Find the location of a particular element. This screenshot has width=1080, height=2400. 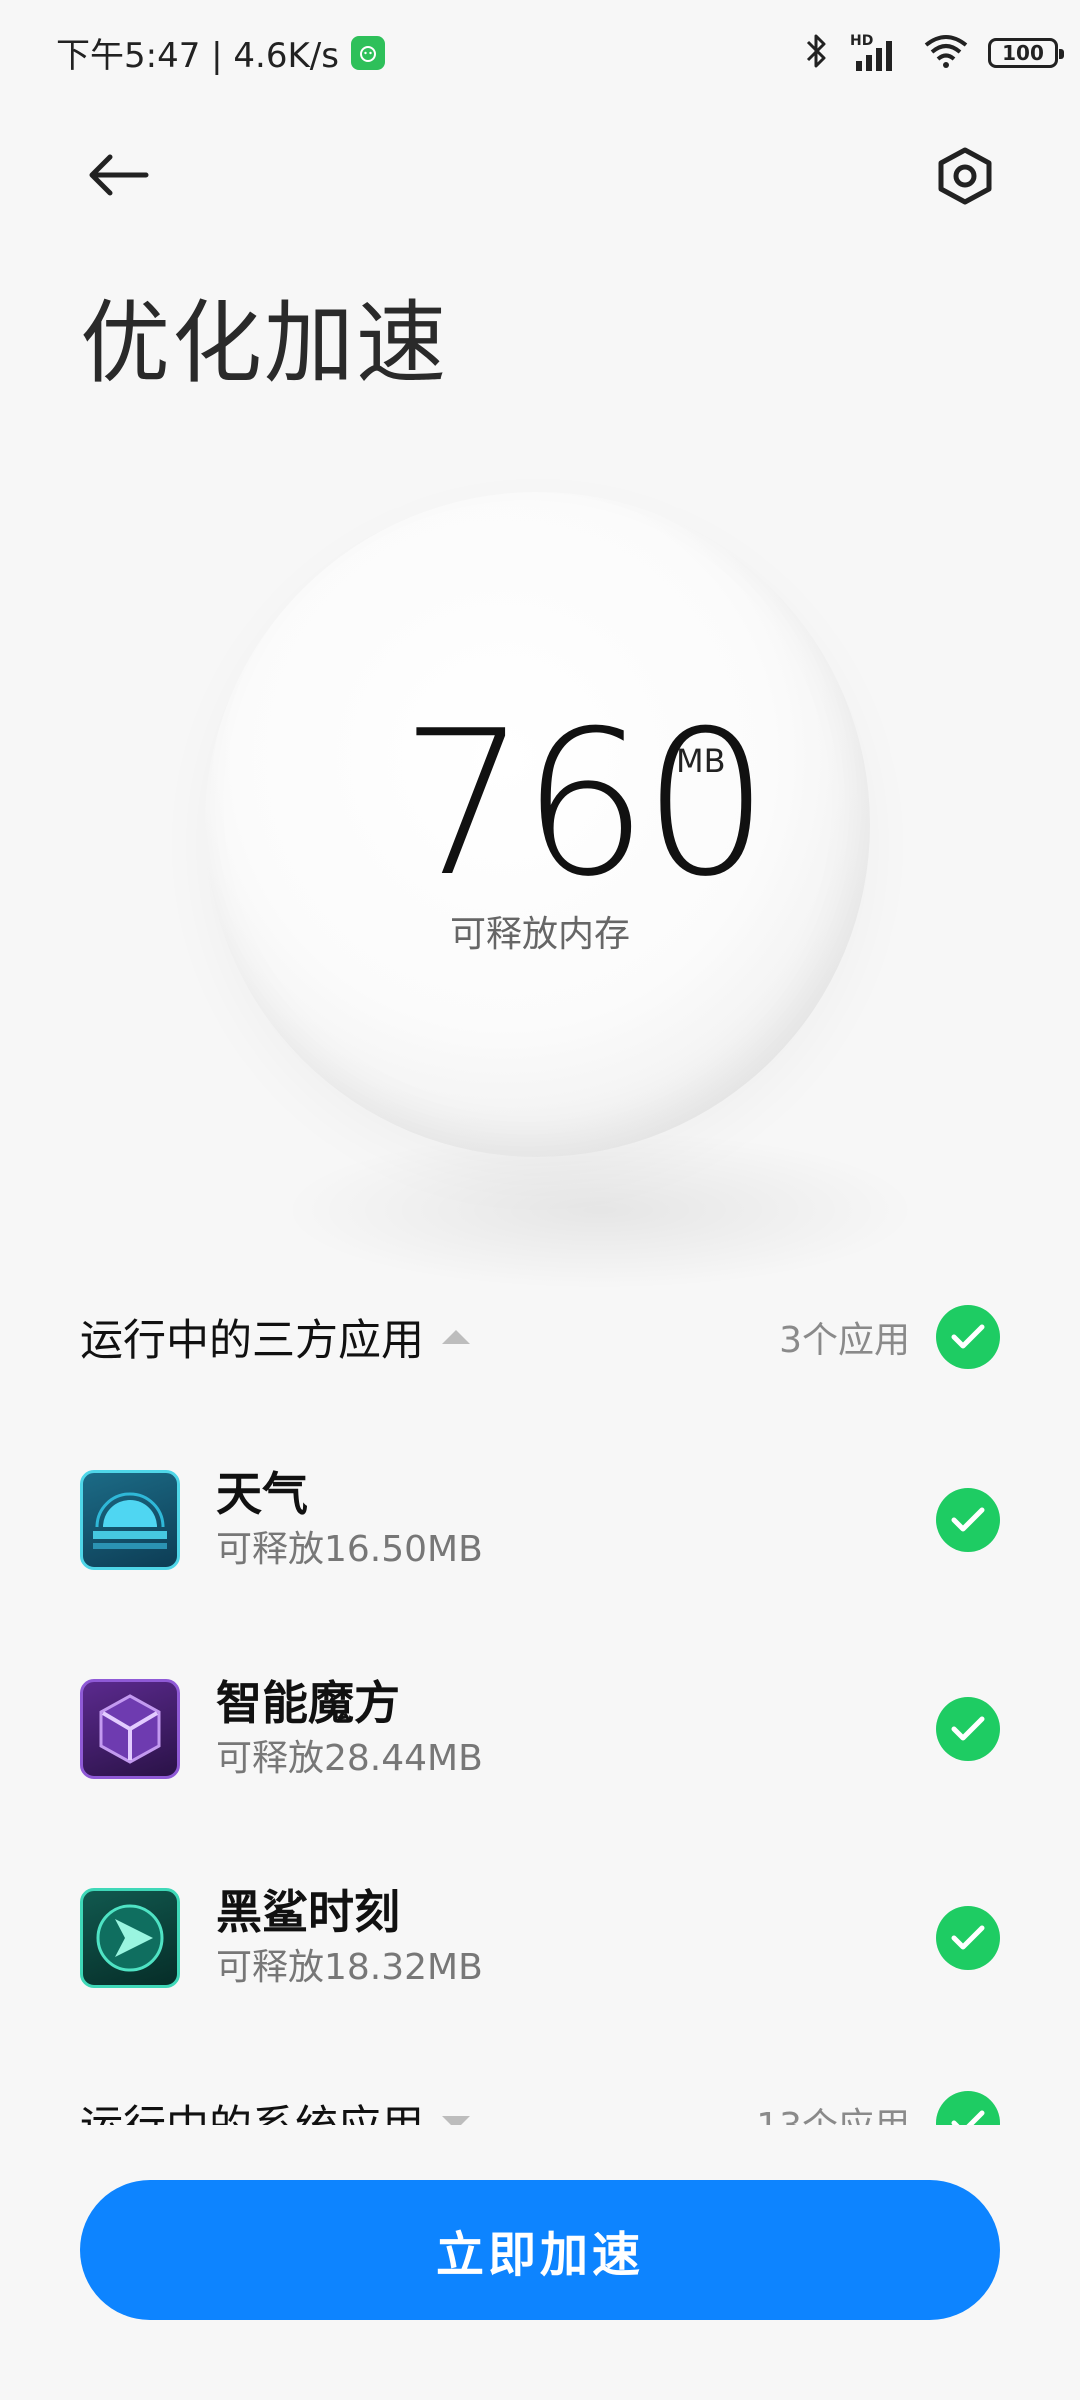

cellular-signal-icon: HD is located at coordinates (877, 53).